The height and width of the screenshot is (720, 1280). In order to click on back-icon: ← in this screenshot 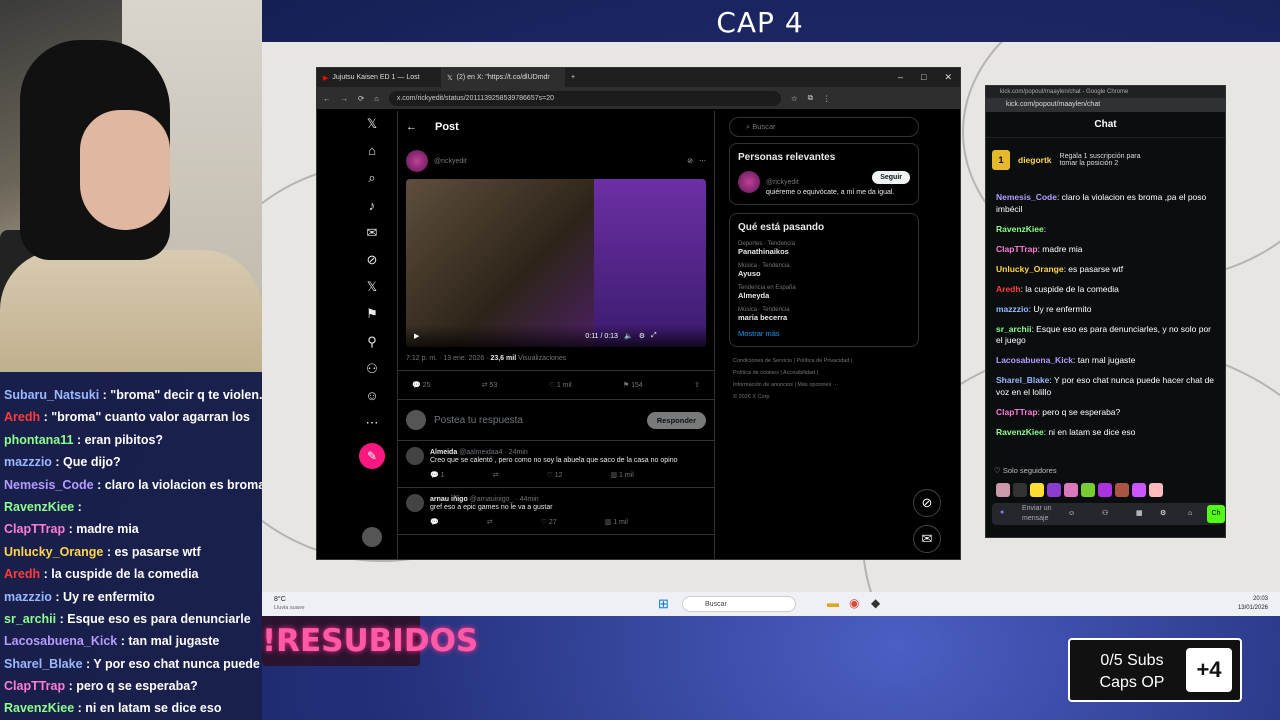, I will do `click(327, 98)`.